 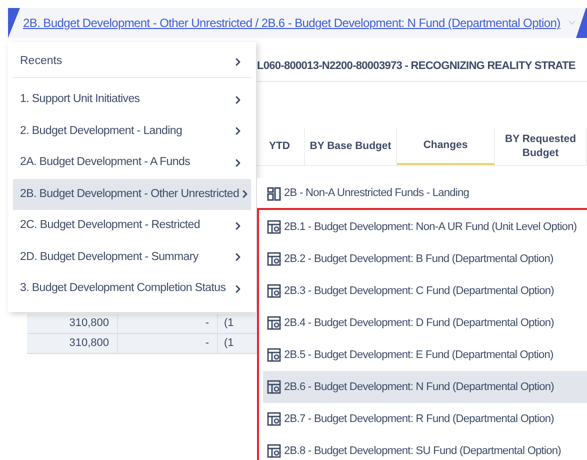 I want to click on menu-item: 2B.2 - Budget Development: B Fund (Departmental Option), so click(x=425, y=259).